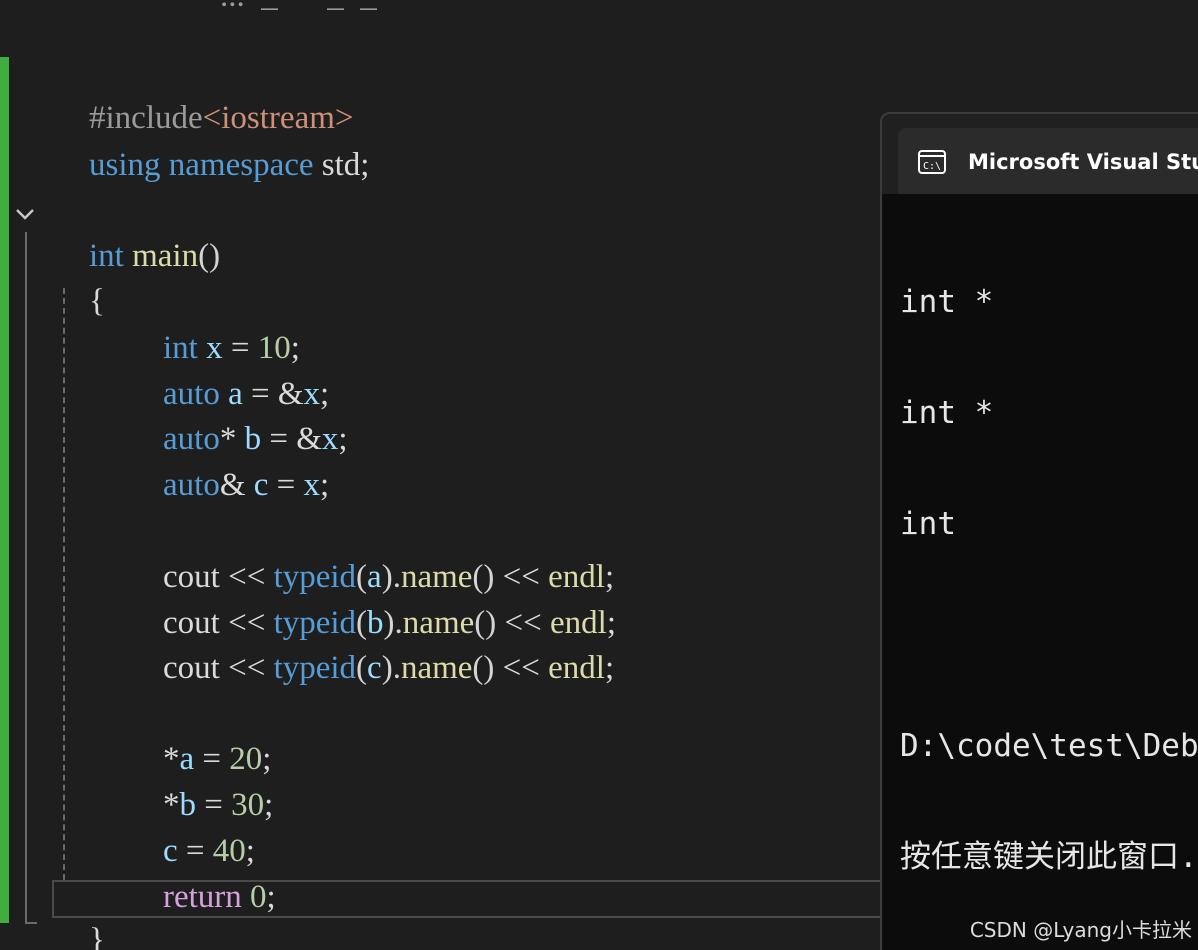 Image resolution: width=1198 pixels, height=950 pixels. What do you see at coordinates (239, 418) in the screenshot?
I see `code-line-auto-ptr-b: auto* b = &x;` at bounding box center [239, 418].